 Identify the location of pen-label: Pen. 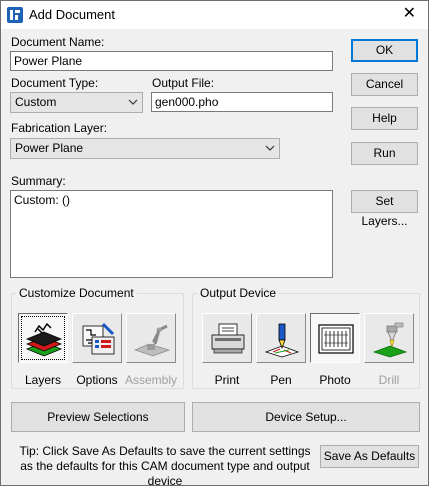
(281, 380).